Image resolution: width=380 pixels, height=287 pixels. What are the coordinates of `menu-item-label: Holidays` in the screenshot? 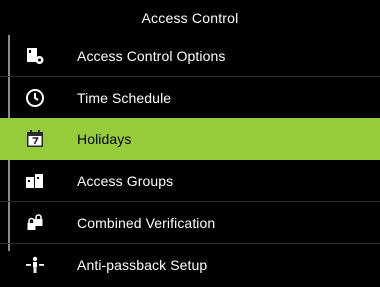 It's located at (104, 139).